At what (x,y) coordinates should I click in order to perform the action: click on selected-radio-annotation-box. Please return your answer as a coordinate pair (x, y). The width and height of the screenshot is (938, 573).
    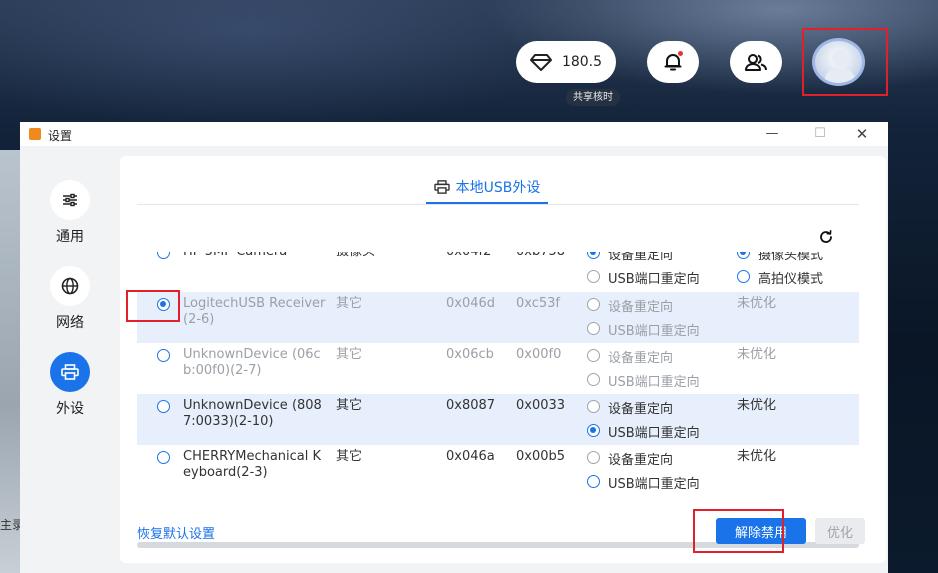
    Looking at the image, I should click on (153, 306).